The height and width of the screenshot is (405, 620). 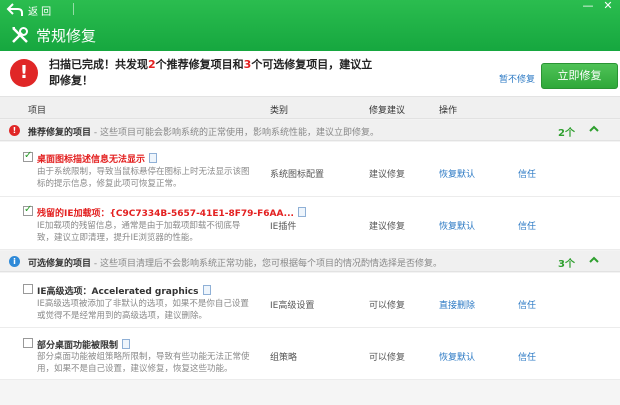 I want to click on scan-text-part: 扫描已完成！共发现, so click(x=98, y=64).